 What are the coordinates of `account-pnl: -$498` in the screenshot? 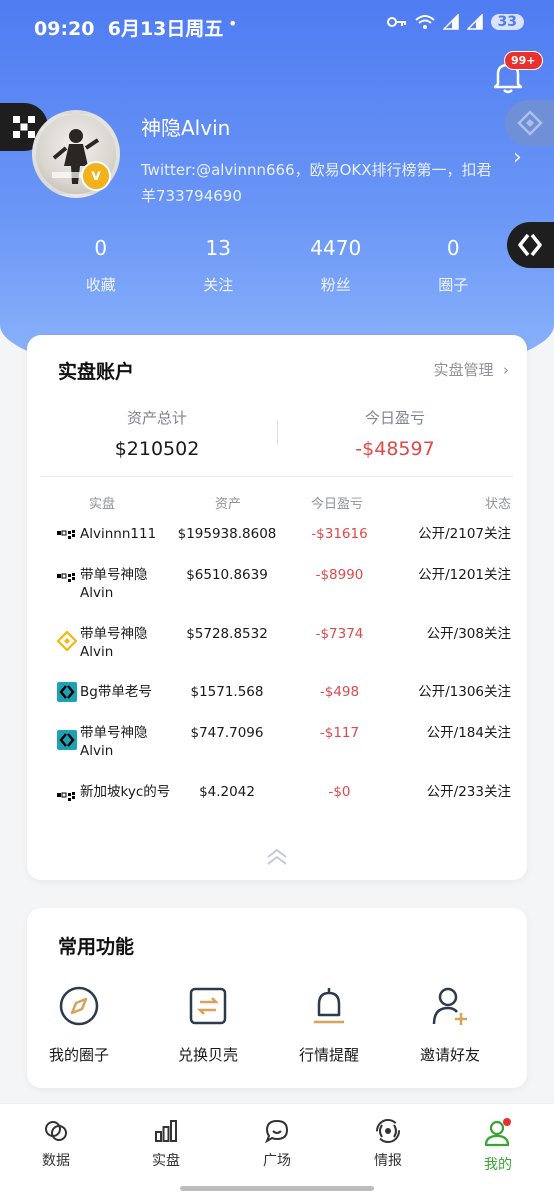 It's located at (339, 692).